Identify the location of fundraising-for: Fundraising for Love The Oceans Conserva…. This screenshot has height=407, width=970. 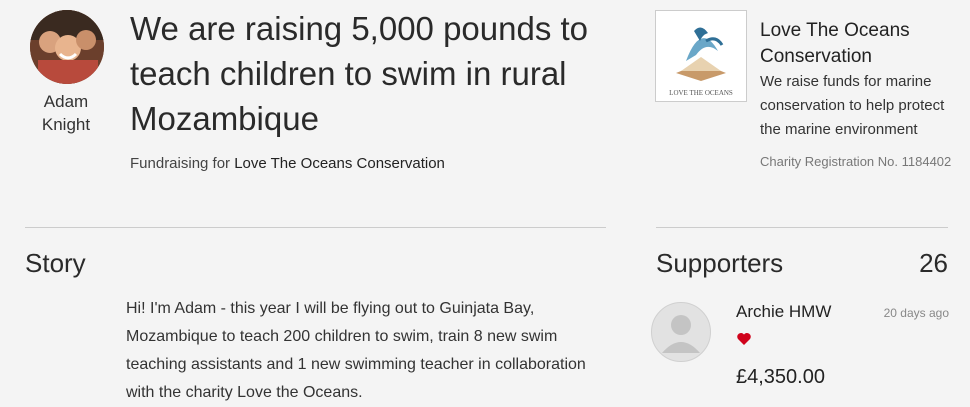
(287, 163).